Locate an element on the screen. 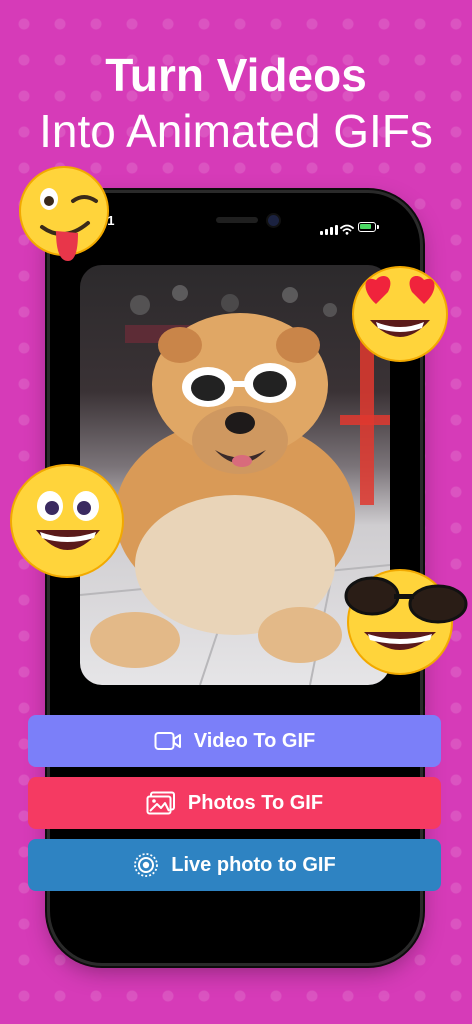 The image size is (472, 1024). photos-icon is located at coordinates (161, 803).